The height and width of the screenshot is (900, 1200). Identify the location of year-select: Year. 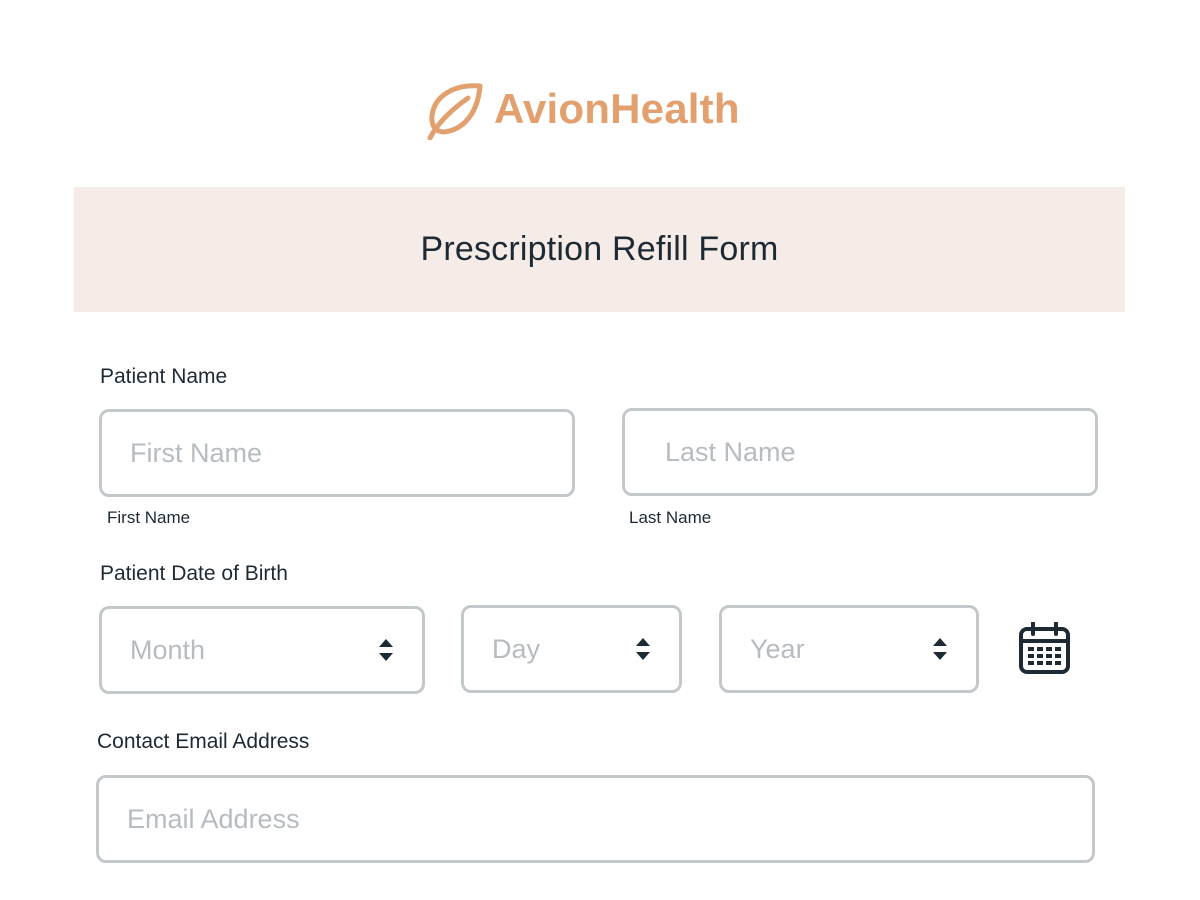
(849, 649).